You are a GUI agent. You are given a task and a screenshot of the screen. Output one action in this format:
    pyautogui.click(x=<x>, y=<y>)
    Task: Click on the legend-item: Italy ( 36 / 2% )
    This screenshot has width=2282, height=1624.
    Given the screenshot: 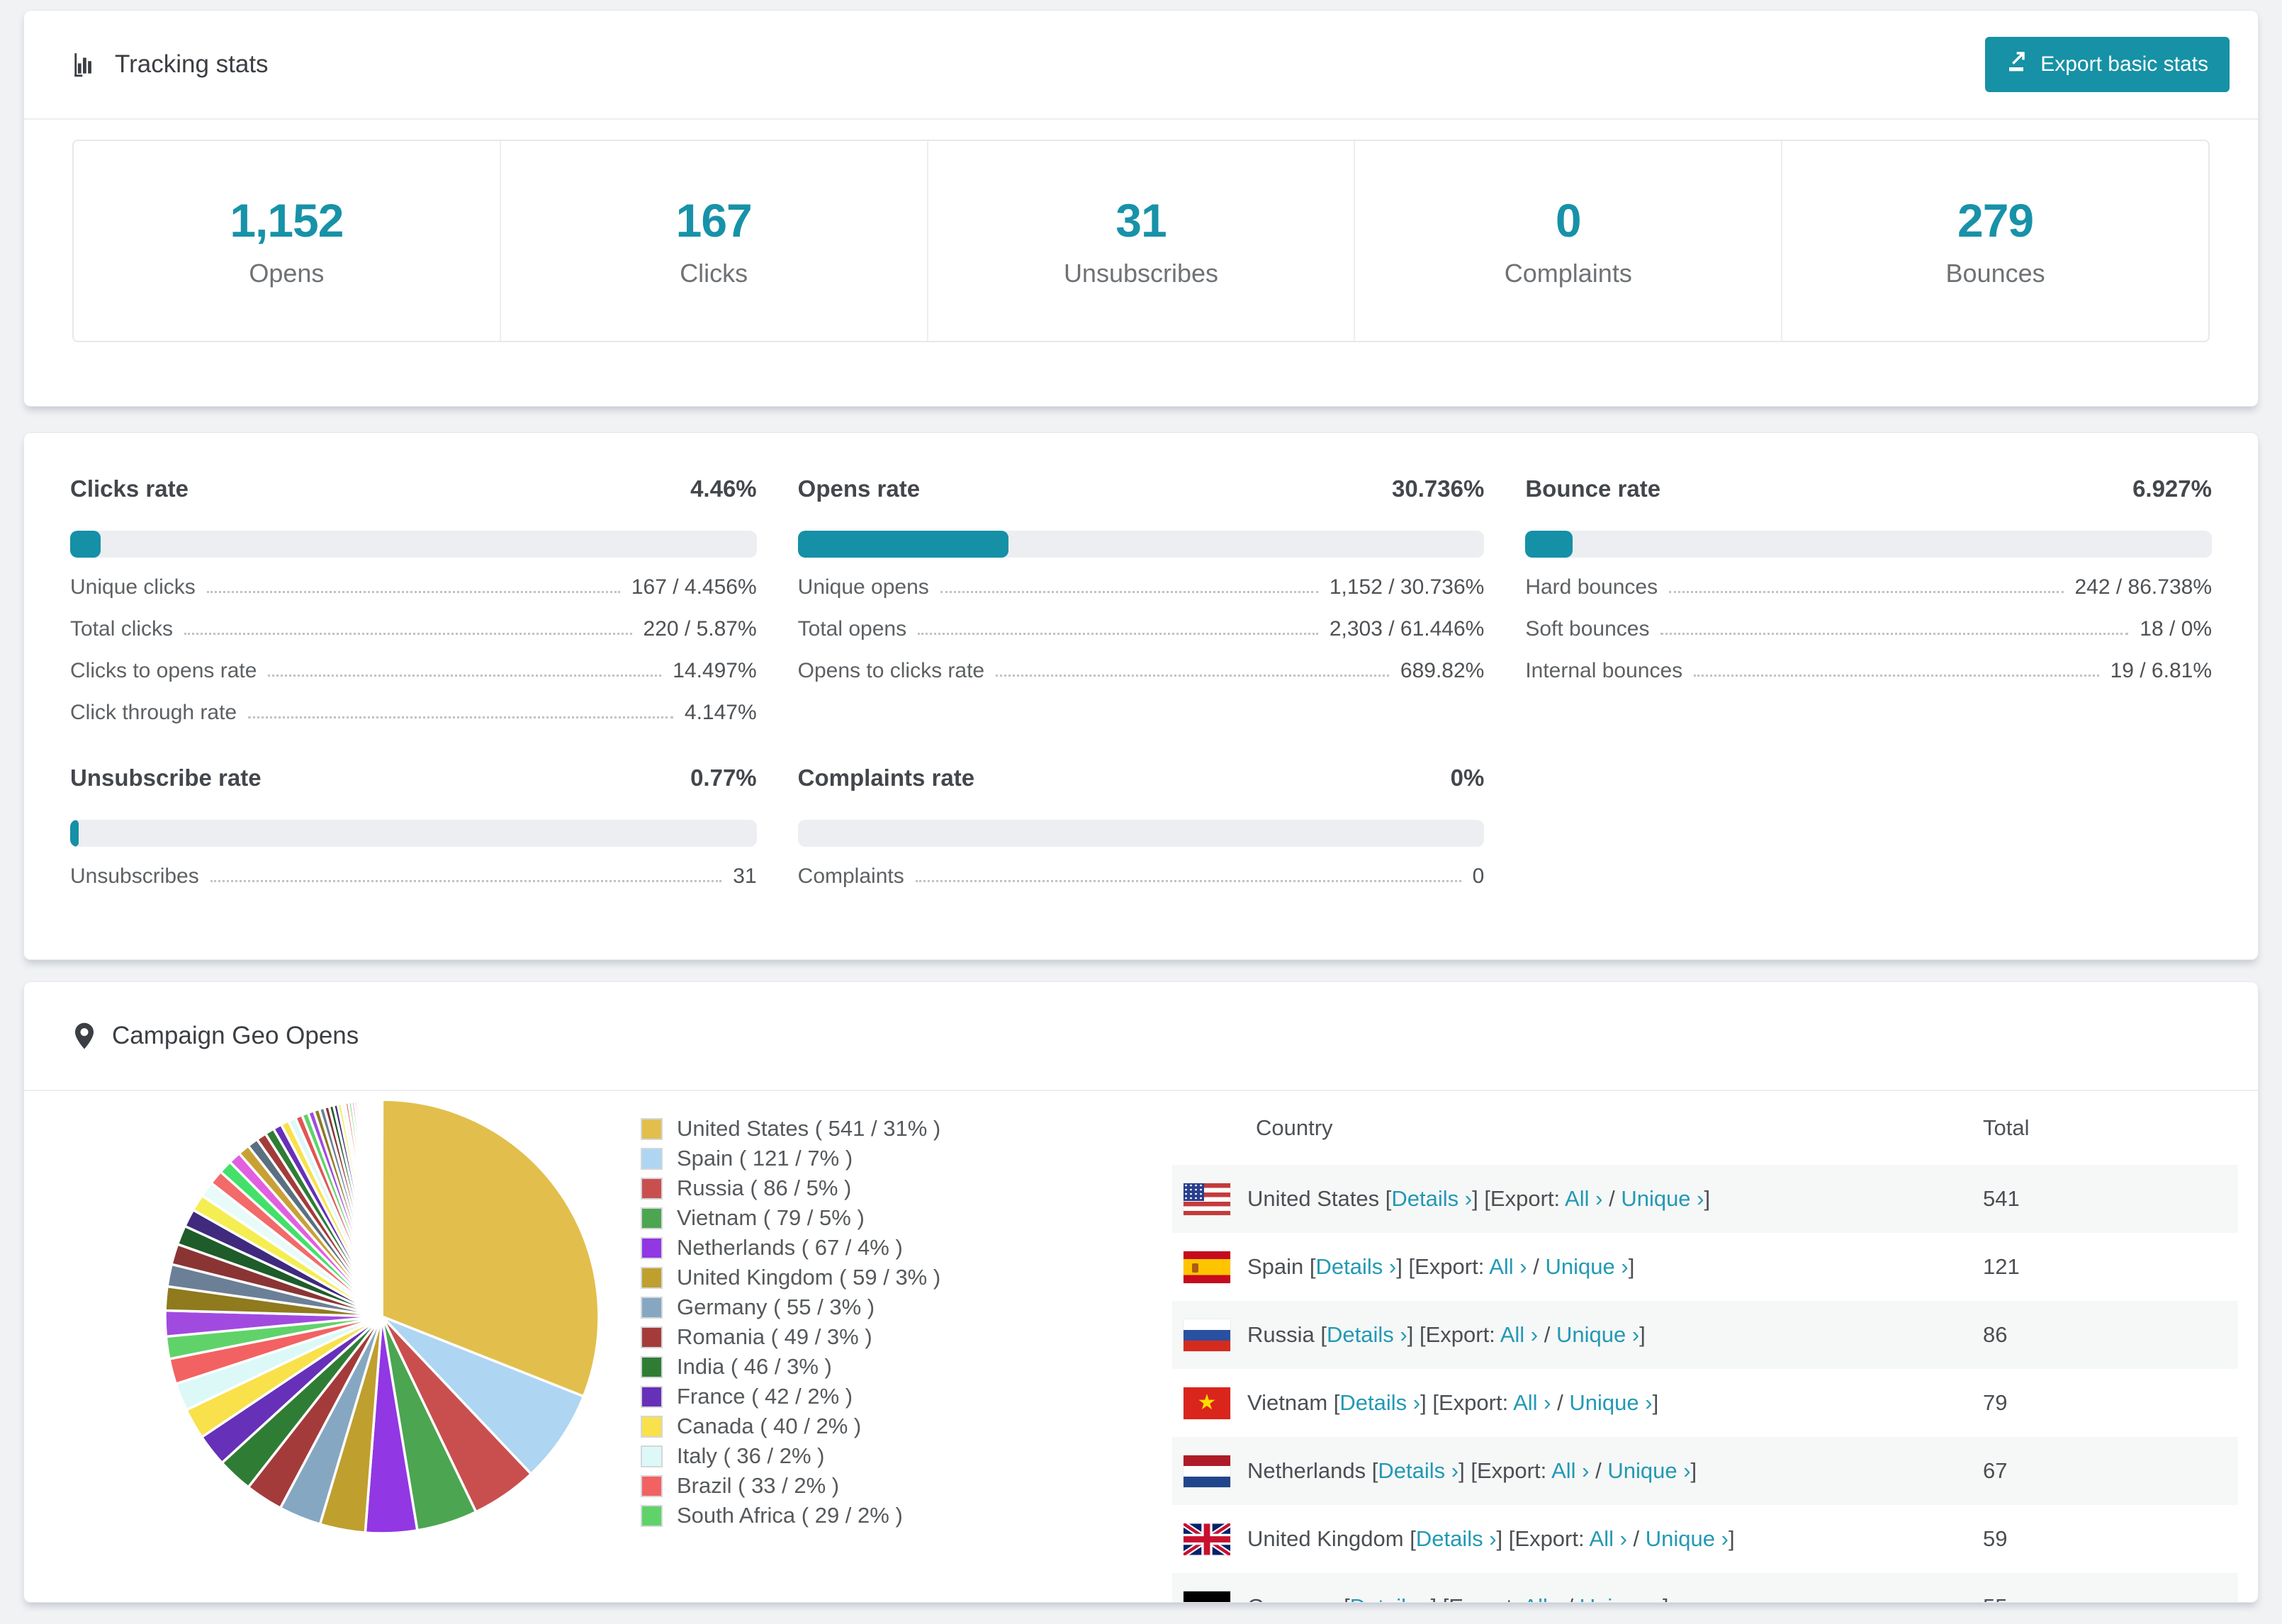 What is the action you would take?
    pyautogui.click(x=896, y=1456)
    